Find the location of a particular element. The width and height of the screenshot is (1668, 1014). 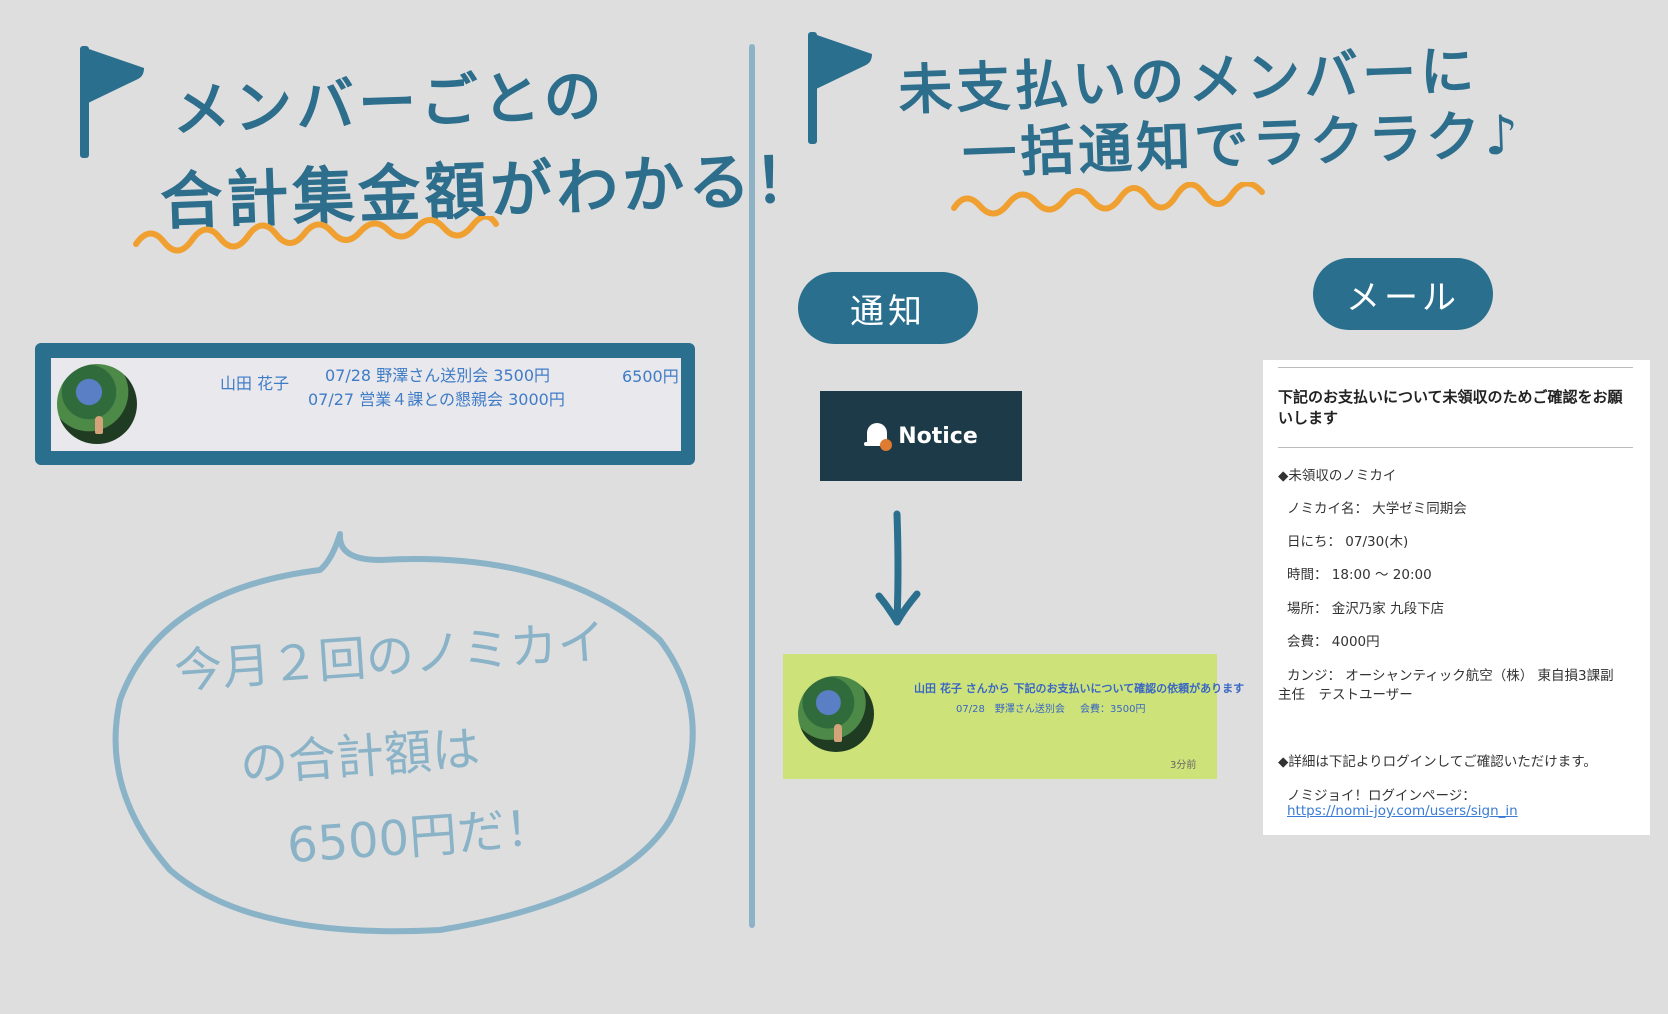

notification-fee: 会費：3500円 is located at coordinates (1113, 709).